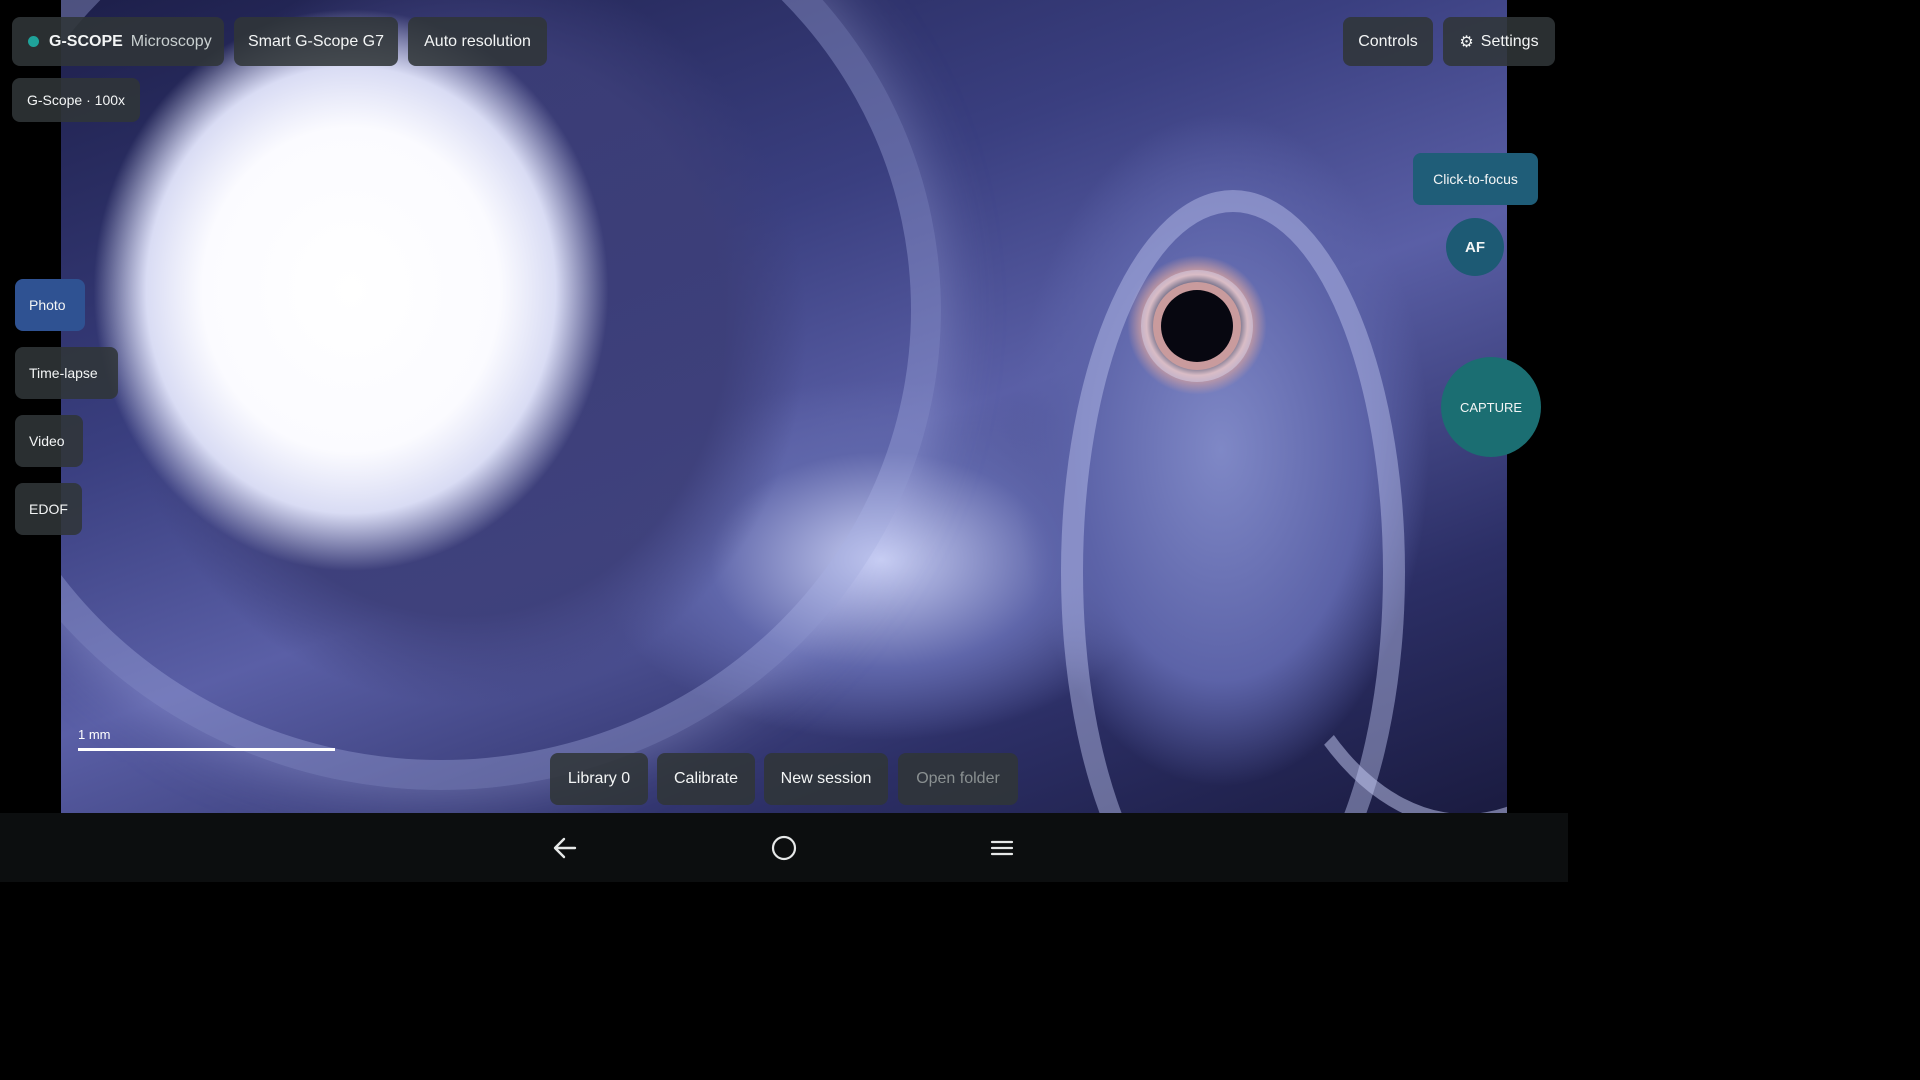 The height and width of the screenshot is (1080, 1920). What do you see at coordinates (76, 100) in the screenshot?
I see `magnification-badge: G-Scope · 100x` at bounding box center [76, 100].